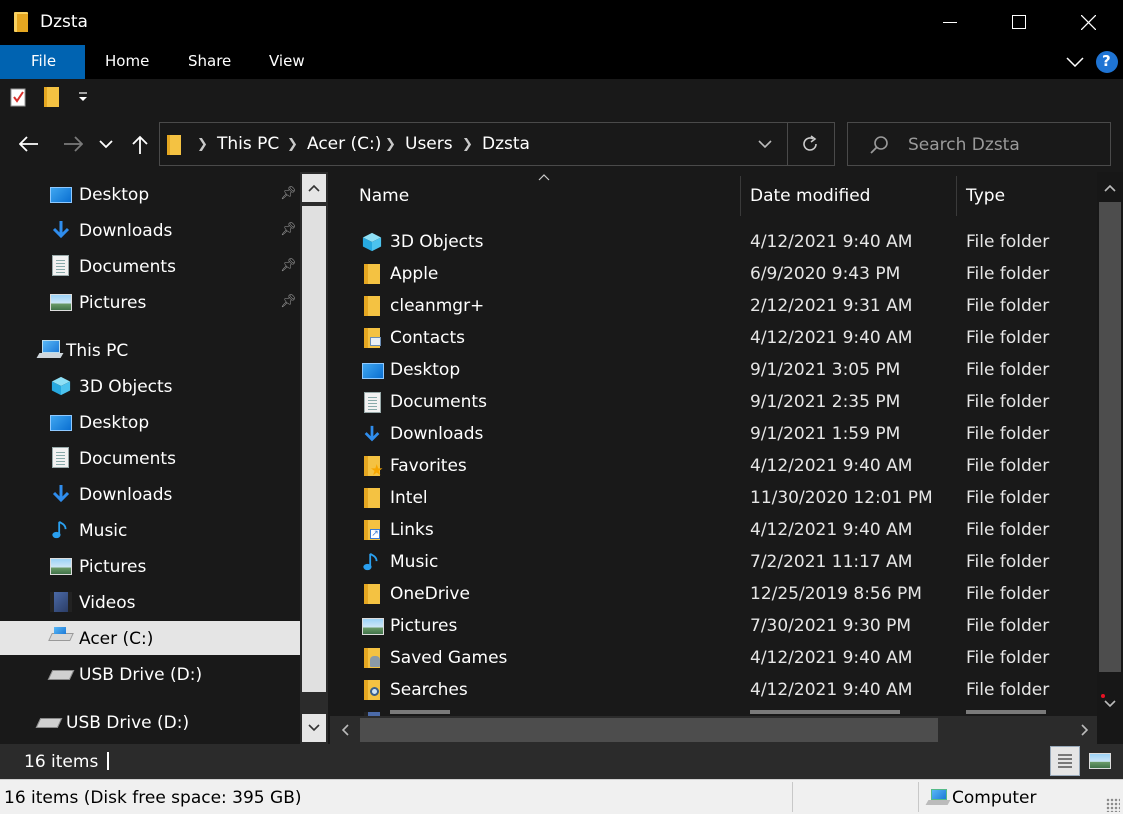  What do you see at coordinates (810, 145) in the screenshot?
I see `refresh-button` at bounding box center [810, 145].